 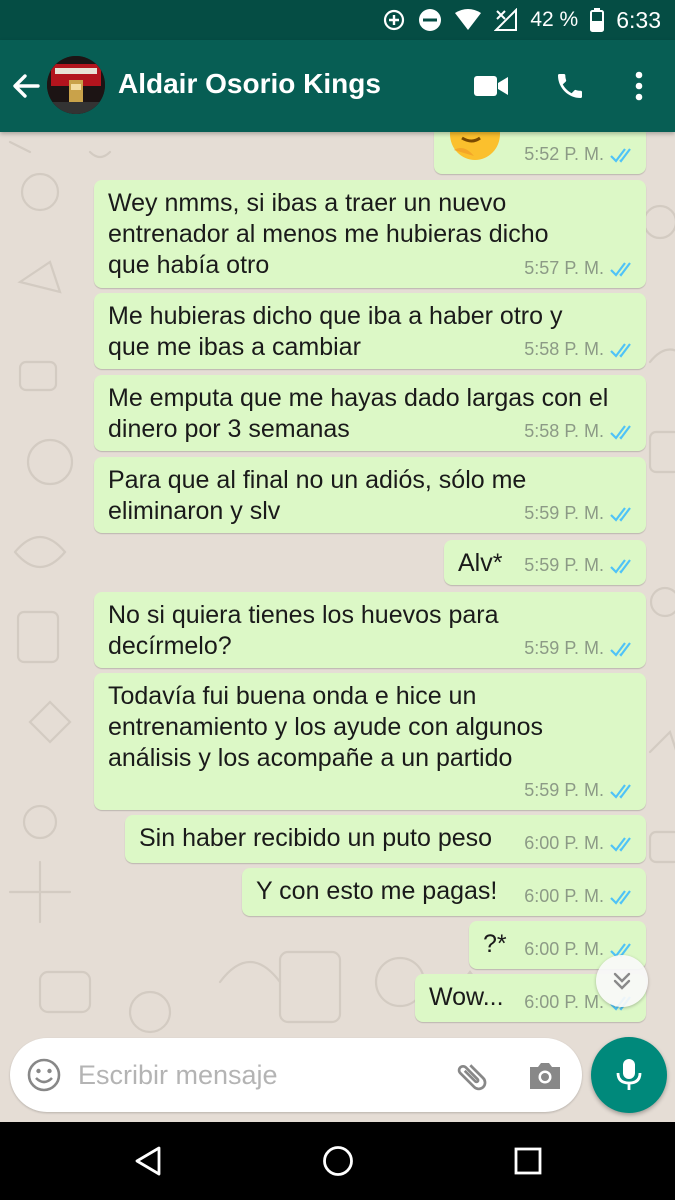 I want to click on message-bubble: Alv* 5:59 P. M., so click(x=545, y=562).